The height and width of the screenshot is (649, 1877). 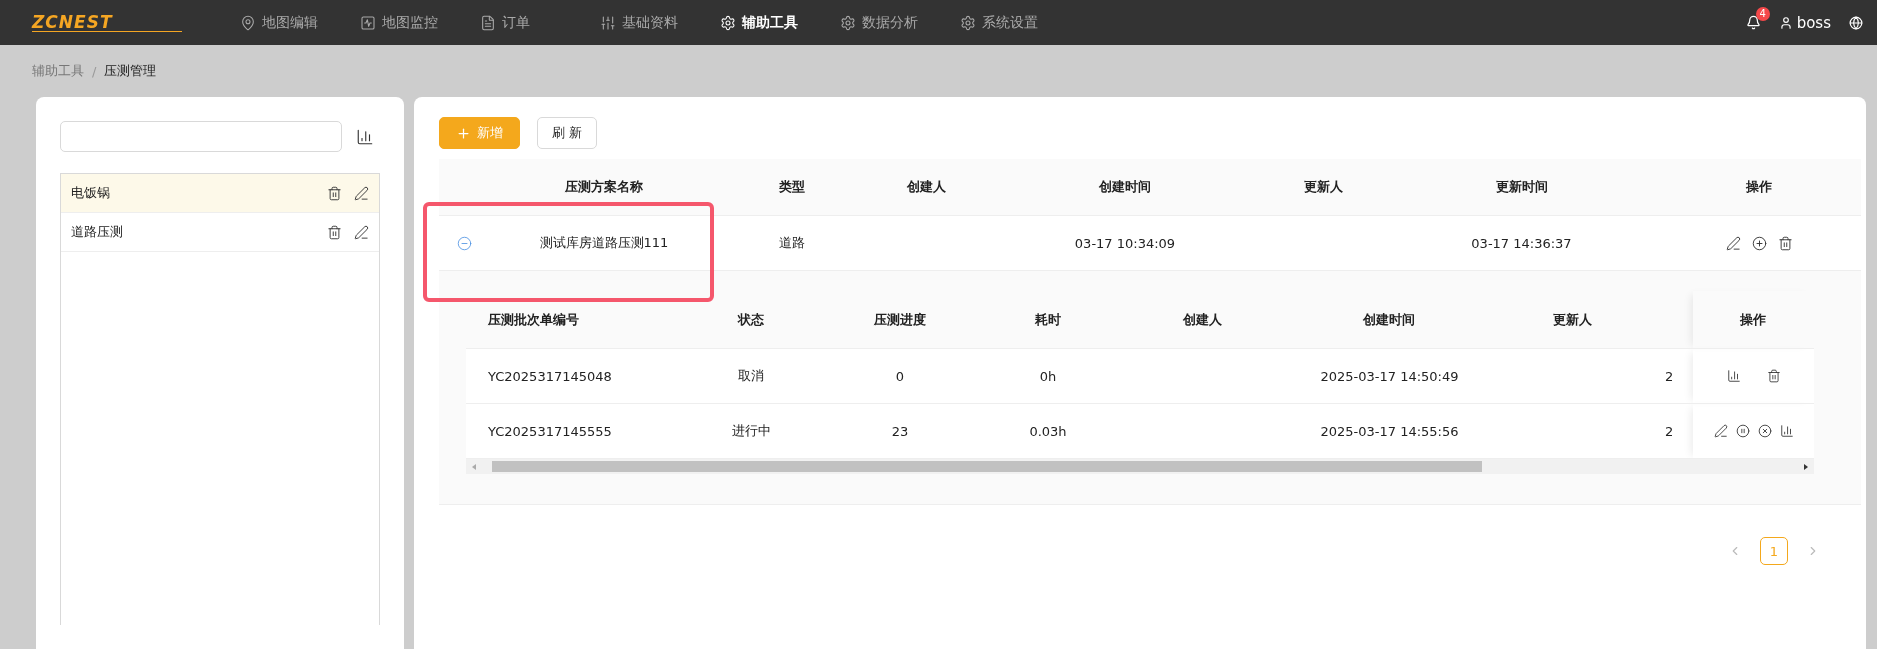 I want to click on map-pin-icon, so click(x=248, y=22).